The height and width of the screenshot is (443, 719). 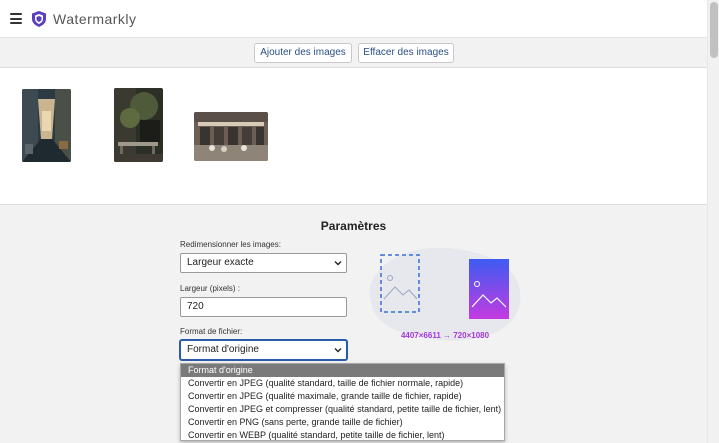 What do you see at coordinates (263, 307) in the screenshot?
I see `width-input: 720` at bounding box center [263, 307].